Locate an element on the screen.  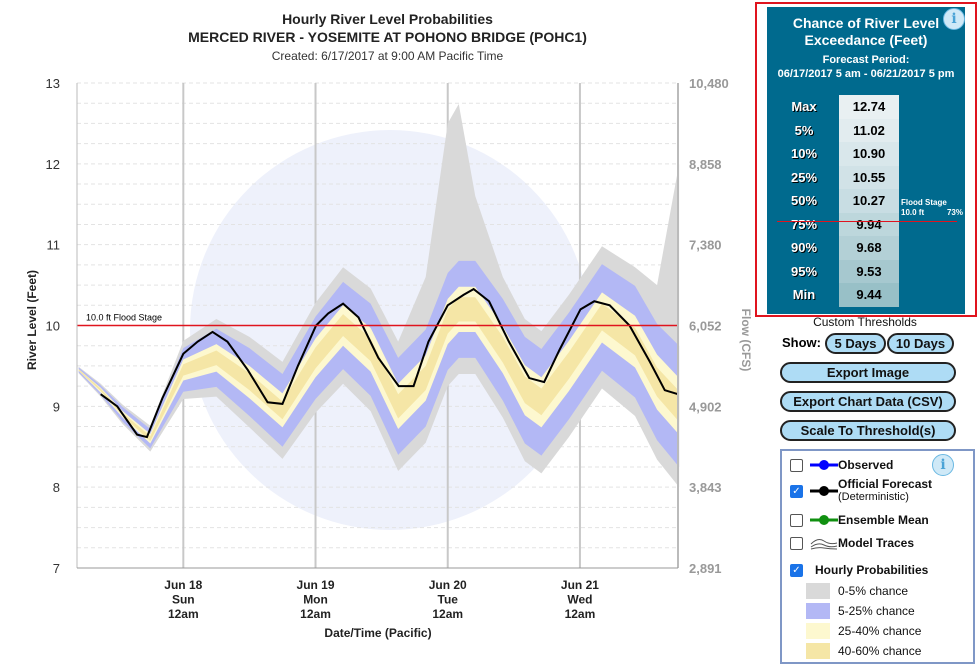
exceedance-row: 95% 9.53 is located at coordinates (866, 271).